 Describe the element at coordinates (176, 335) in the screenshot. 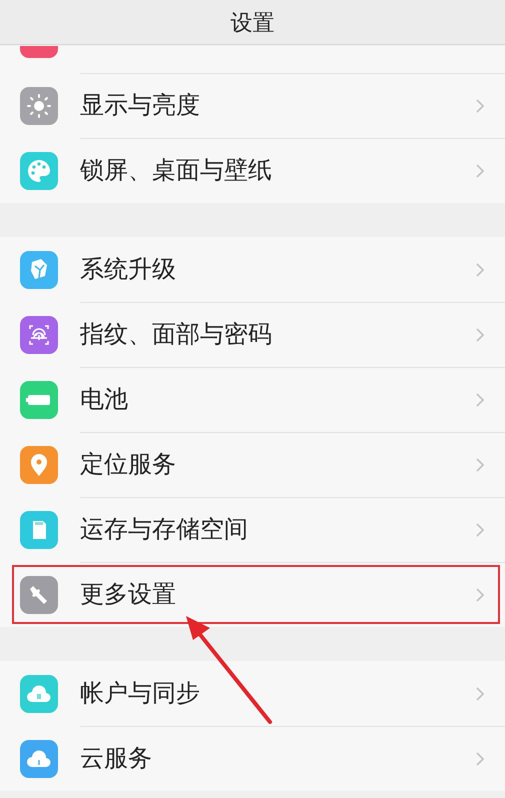

I see `row-label: 指纹、面部与密码` at that location.